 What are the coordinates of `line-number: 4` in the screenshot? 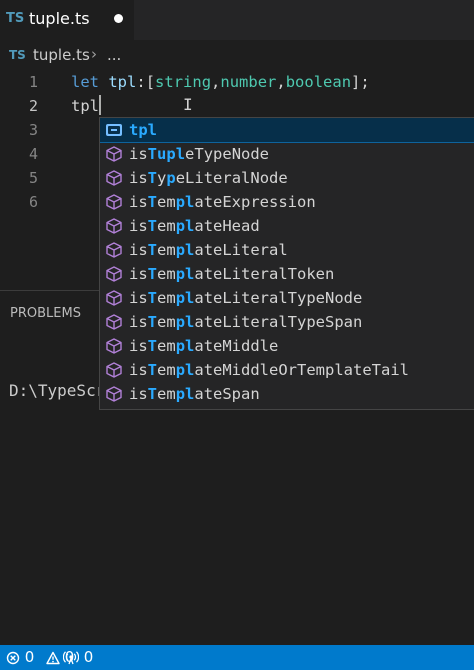 It's located at (33, 154).